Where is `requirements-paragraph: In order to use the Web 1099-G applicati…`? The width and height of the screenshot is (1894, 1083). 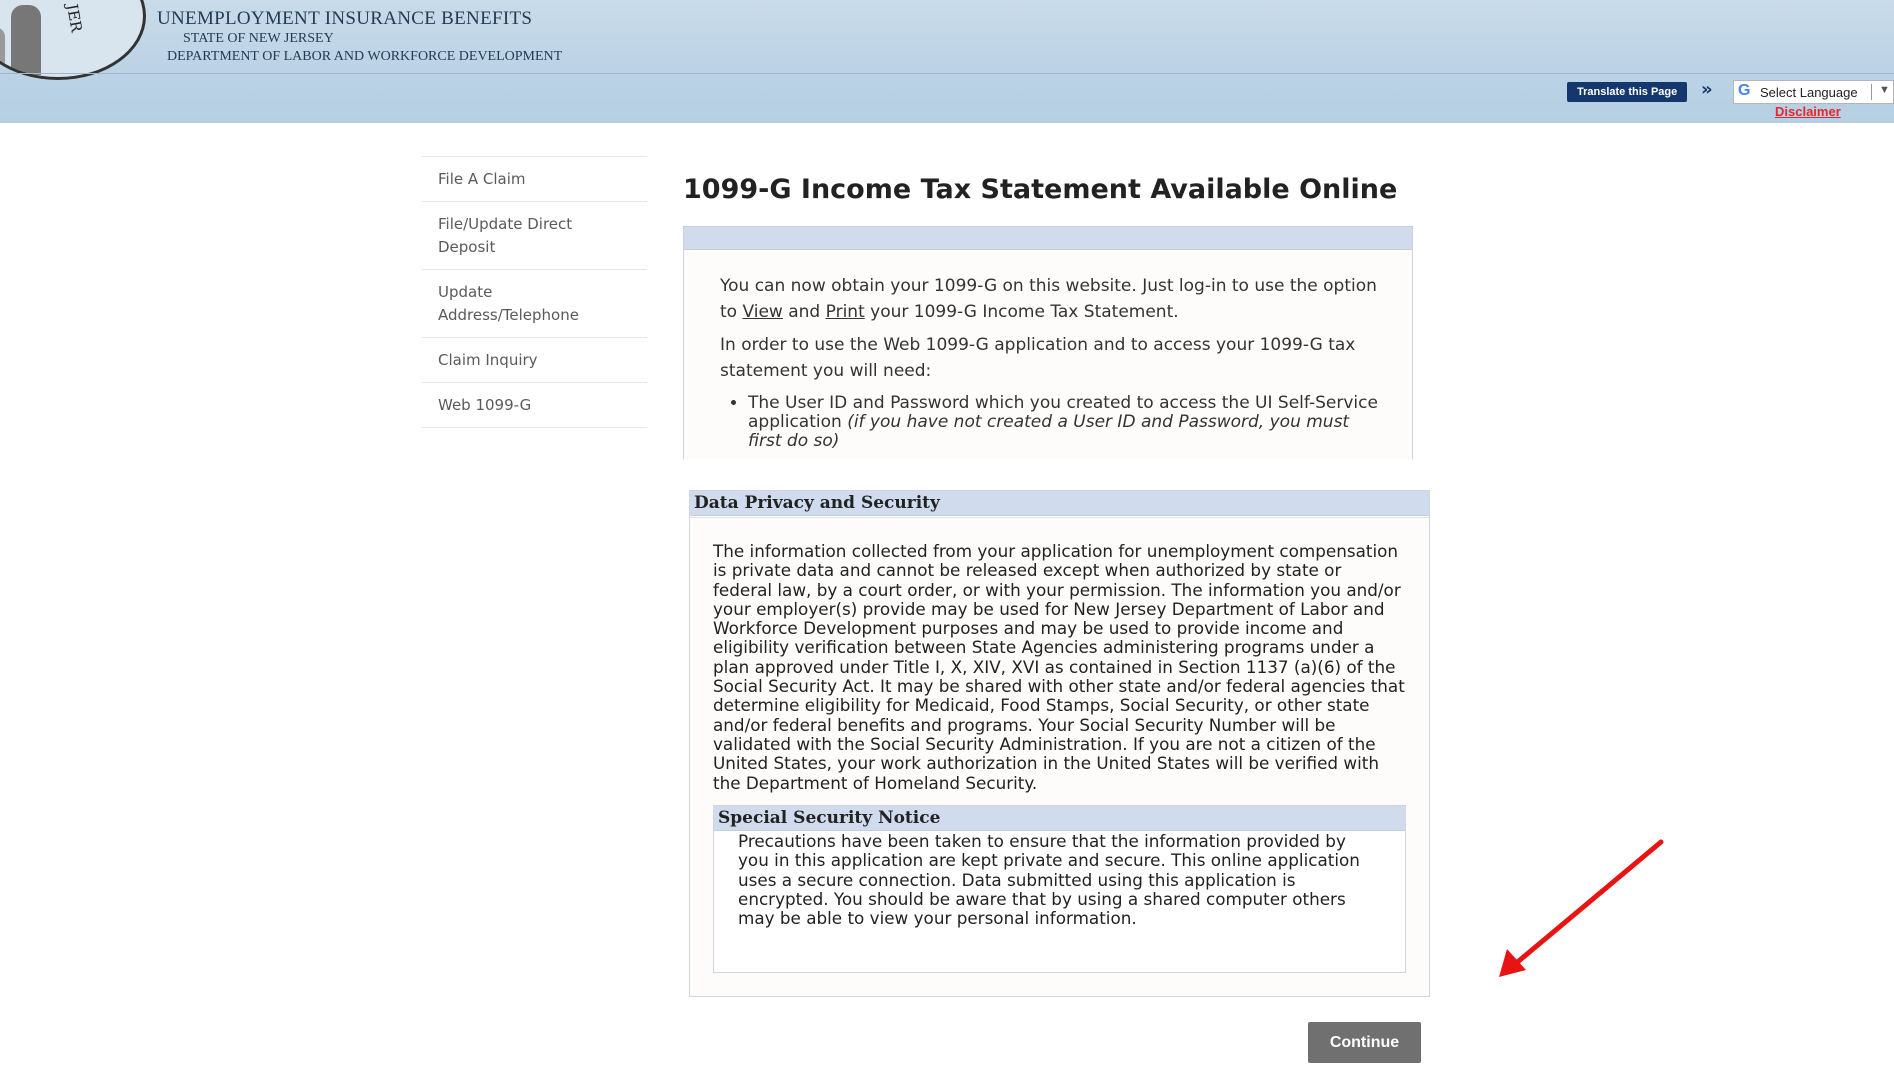 requirements-paragraph: In order to use the Web 1099-G applicati… is located at coordinates (1038, 358).